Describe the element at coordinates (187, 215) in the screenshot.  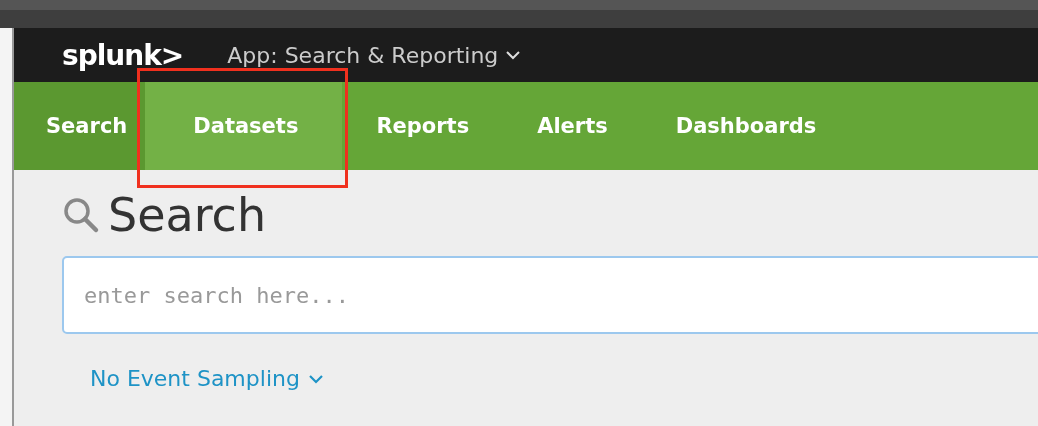
I see `page-title: Search` at that location.